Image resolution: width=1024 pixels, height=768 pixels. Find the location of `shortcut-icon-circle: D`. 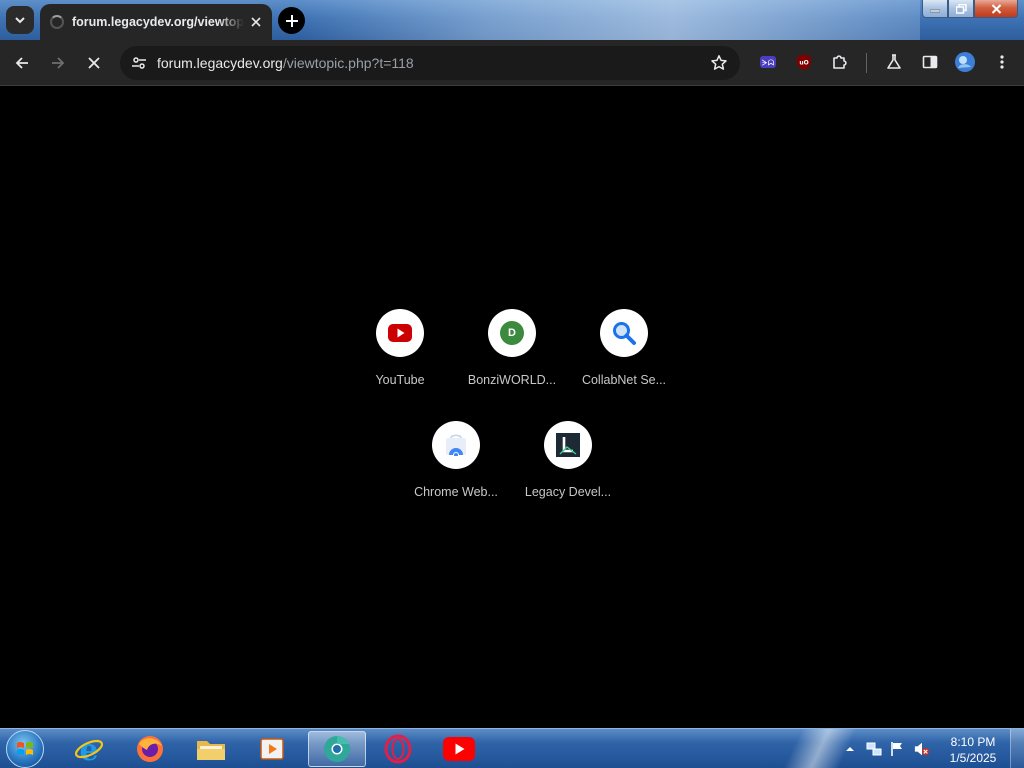

shortcut-icon-circle: D is located at coordinates (512, 333).